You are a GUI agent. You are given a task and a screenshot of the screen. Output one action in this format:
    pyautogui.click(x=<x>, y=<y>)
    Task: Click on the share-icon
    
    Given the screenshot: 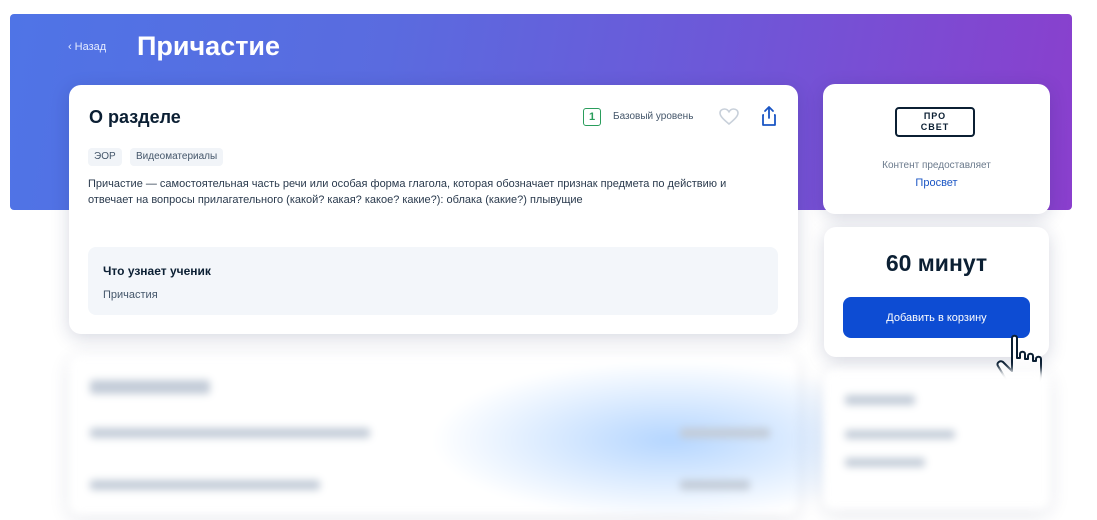 What is the action you would take?
    pyautogui.click(x=769, y=116)
    